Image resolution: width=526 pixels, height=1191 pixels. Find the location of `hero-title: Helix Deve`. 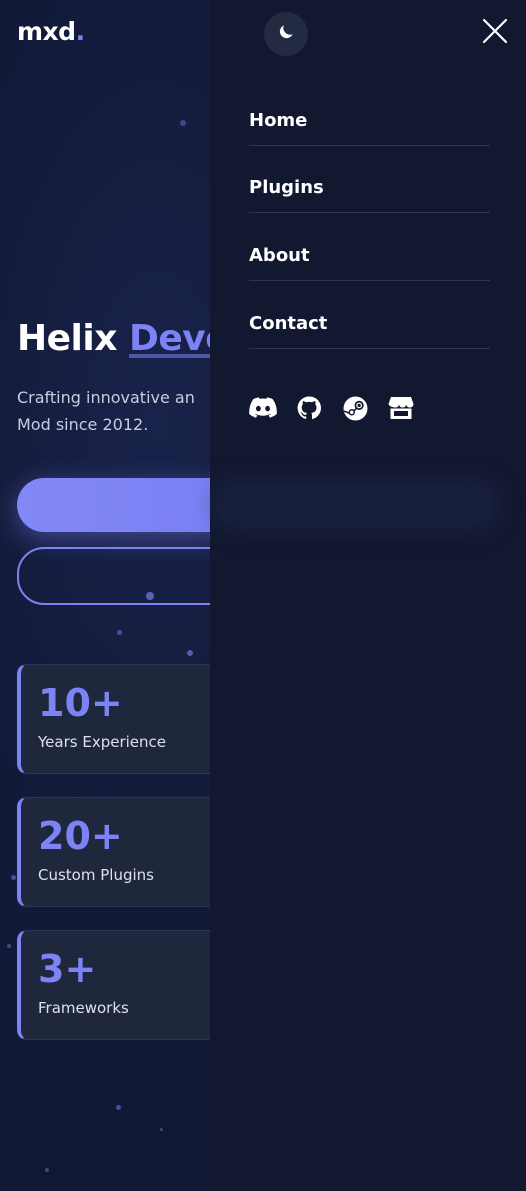

hero-title: Helix Deve is located at coordinates (123, 338).